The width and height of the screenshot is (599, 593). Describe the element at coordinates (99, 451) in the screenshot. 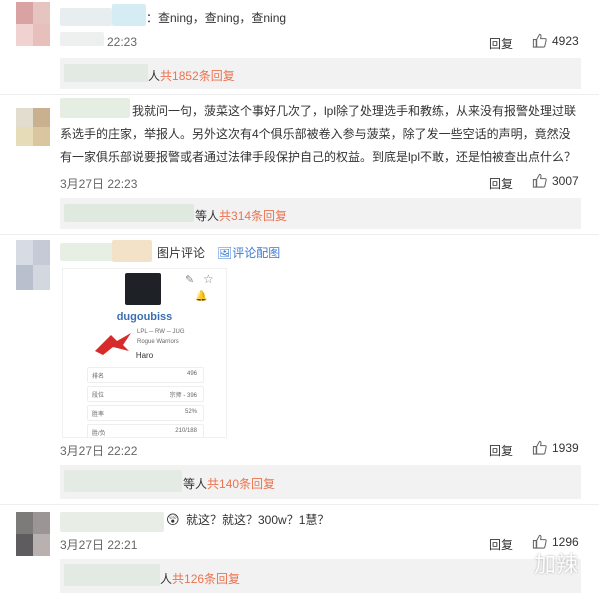

I see `comment-time: 3月27日 22:22` at that location.